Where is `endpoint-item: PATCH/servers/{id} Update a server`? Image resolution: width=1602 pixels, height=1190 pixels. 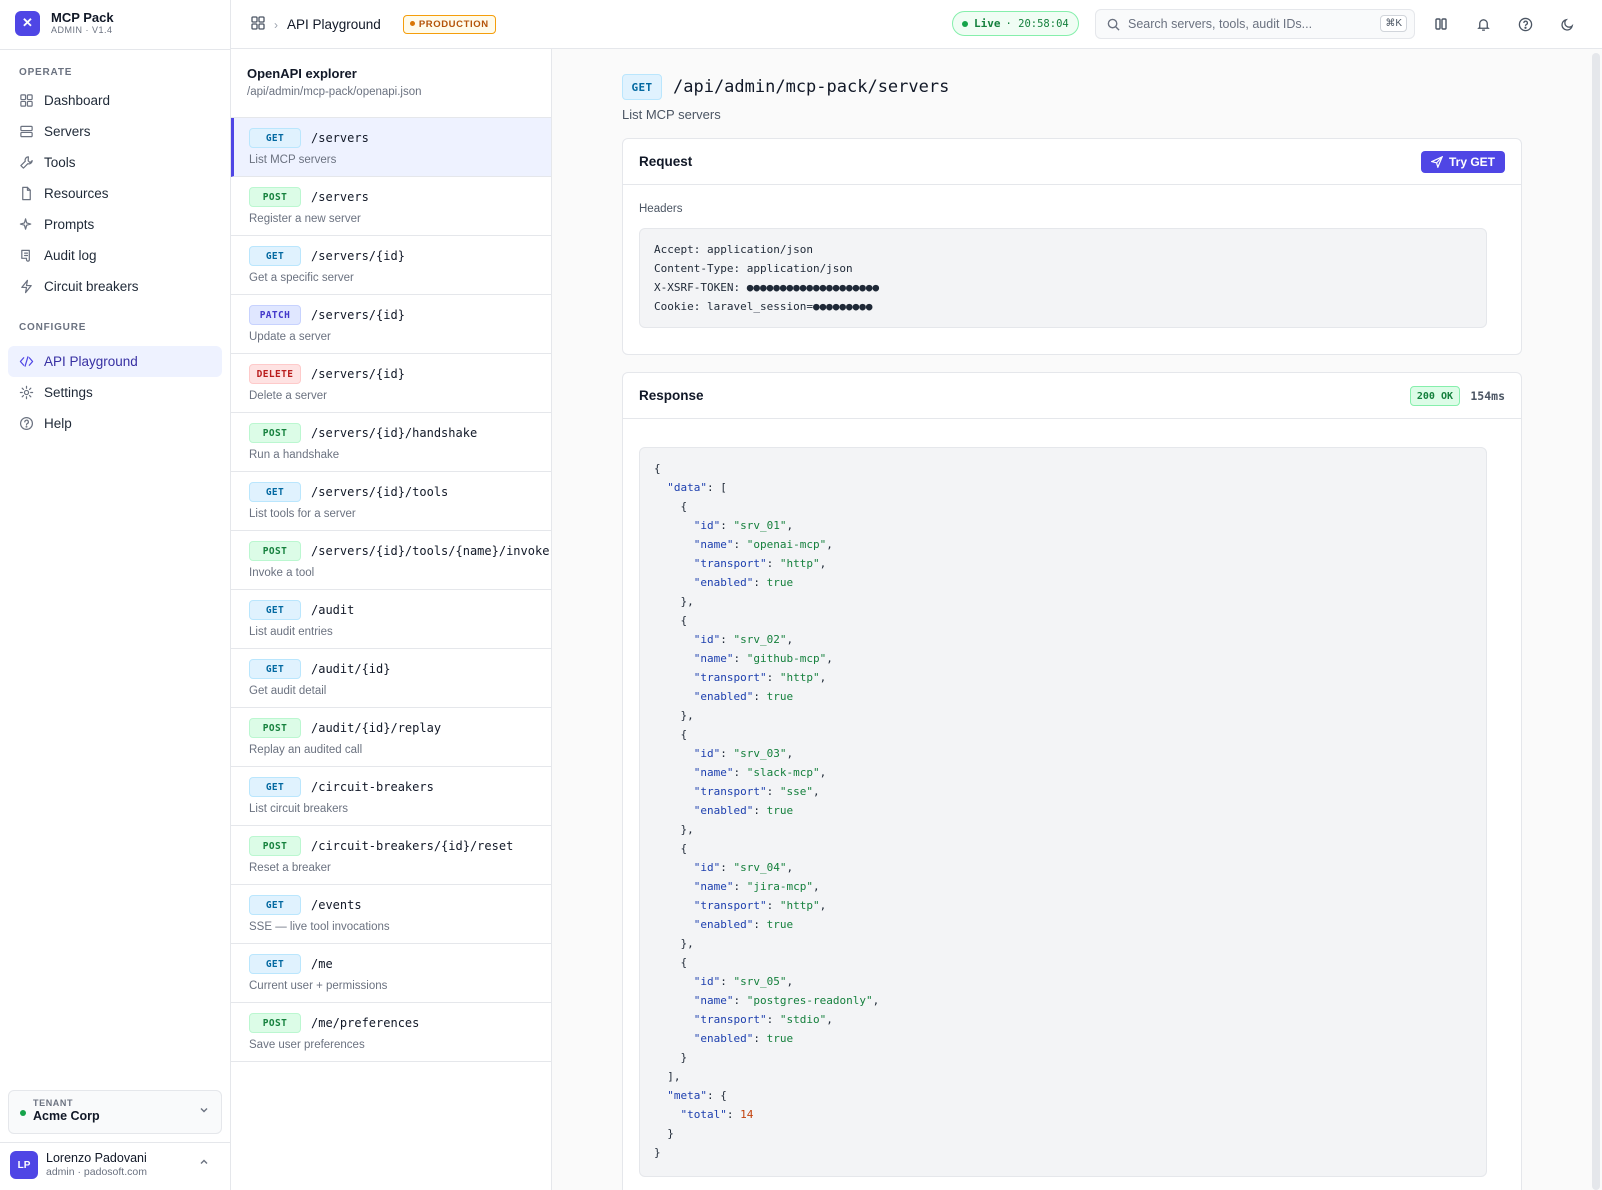
endpoint-item: PATCH/servers/{id} Update a server is located at coordinates (391, 324).